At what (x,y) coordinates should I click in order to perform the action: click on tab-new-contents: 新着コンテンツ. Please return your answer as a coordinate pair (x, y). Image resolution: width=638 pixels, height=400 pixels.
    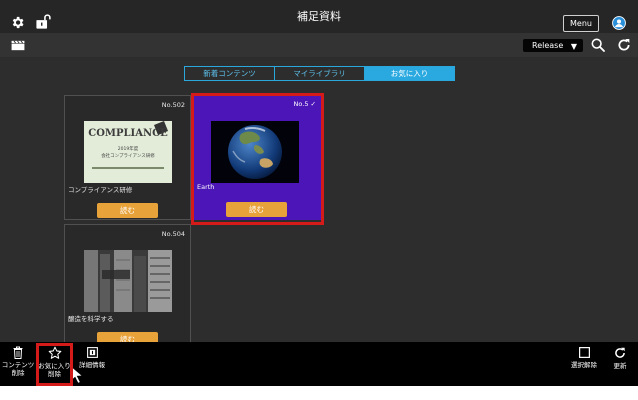
    Looking at the image, I should click on (230, 73).